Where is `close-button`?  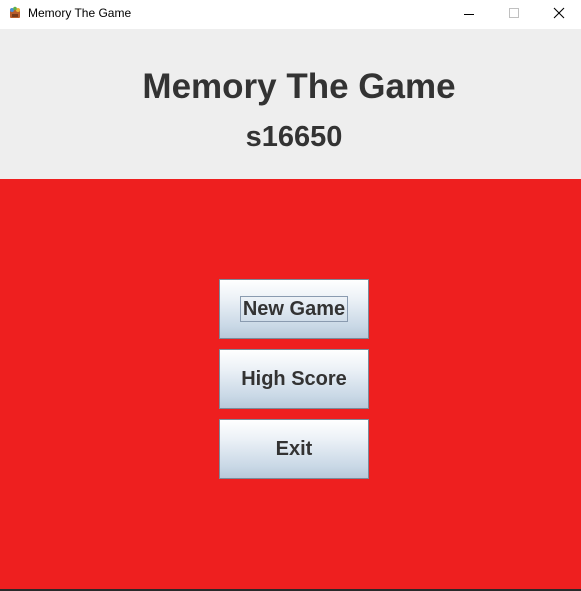
close-button is located at coordinates (558, 14).